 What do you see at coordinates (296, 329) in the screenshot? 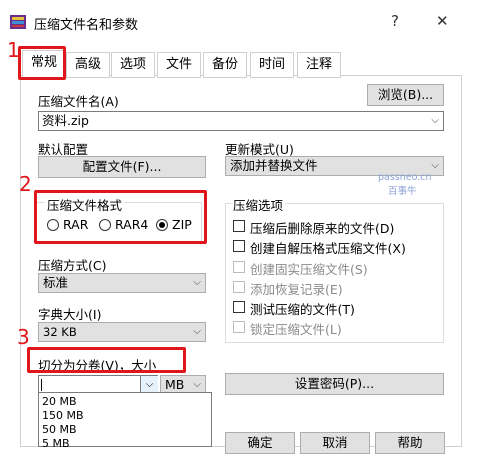
I see `lock-archive-label: 锁定压缩文件(L)` at bounding box center [296, 329].